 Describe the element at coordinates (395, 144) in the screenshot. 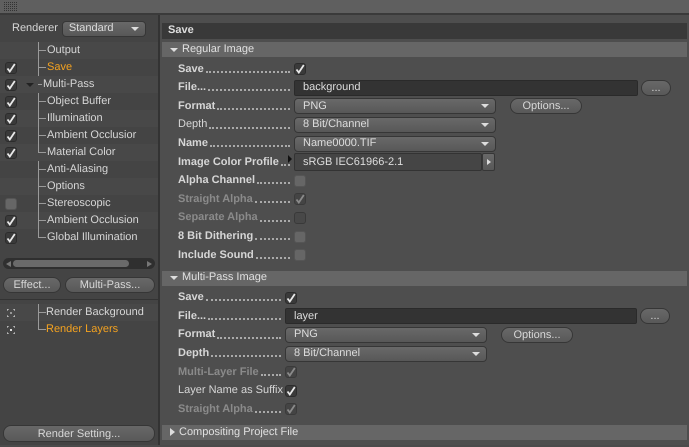

I see `dropdown: Name0000.TIF` at that location.